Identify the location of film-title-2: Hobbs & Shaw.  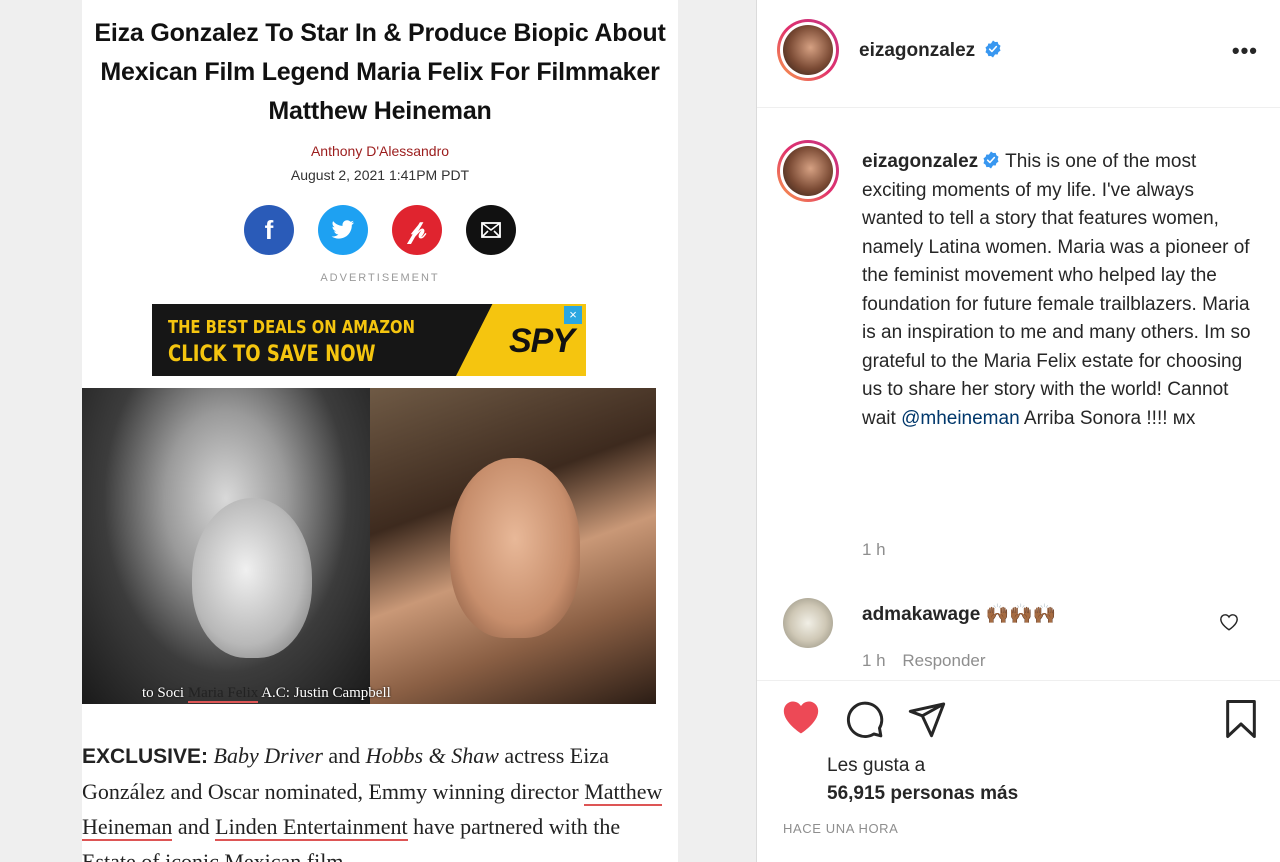
(432, 755).